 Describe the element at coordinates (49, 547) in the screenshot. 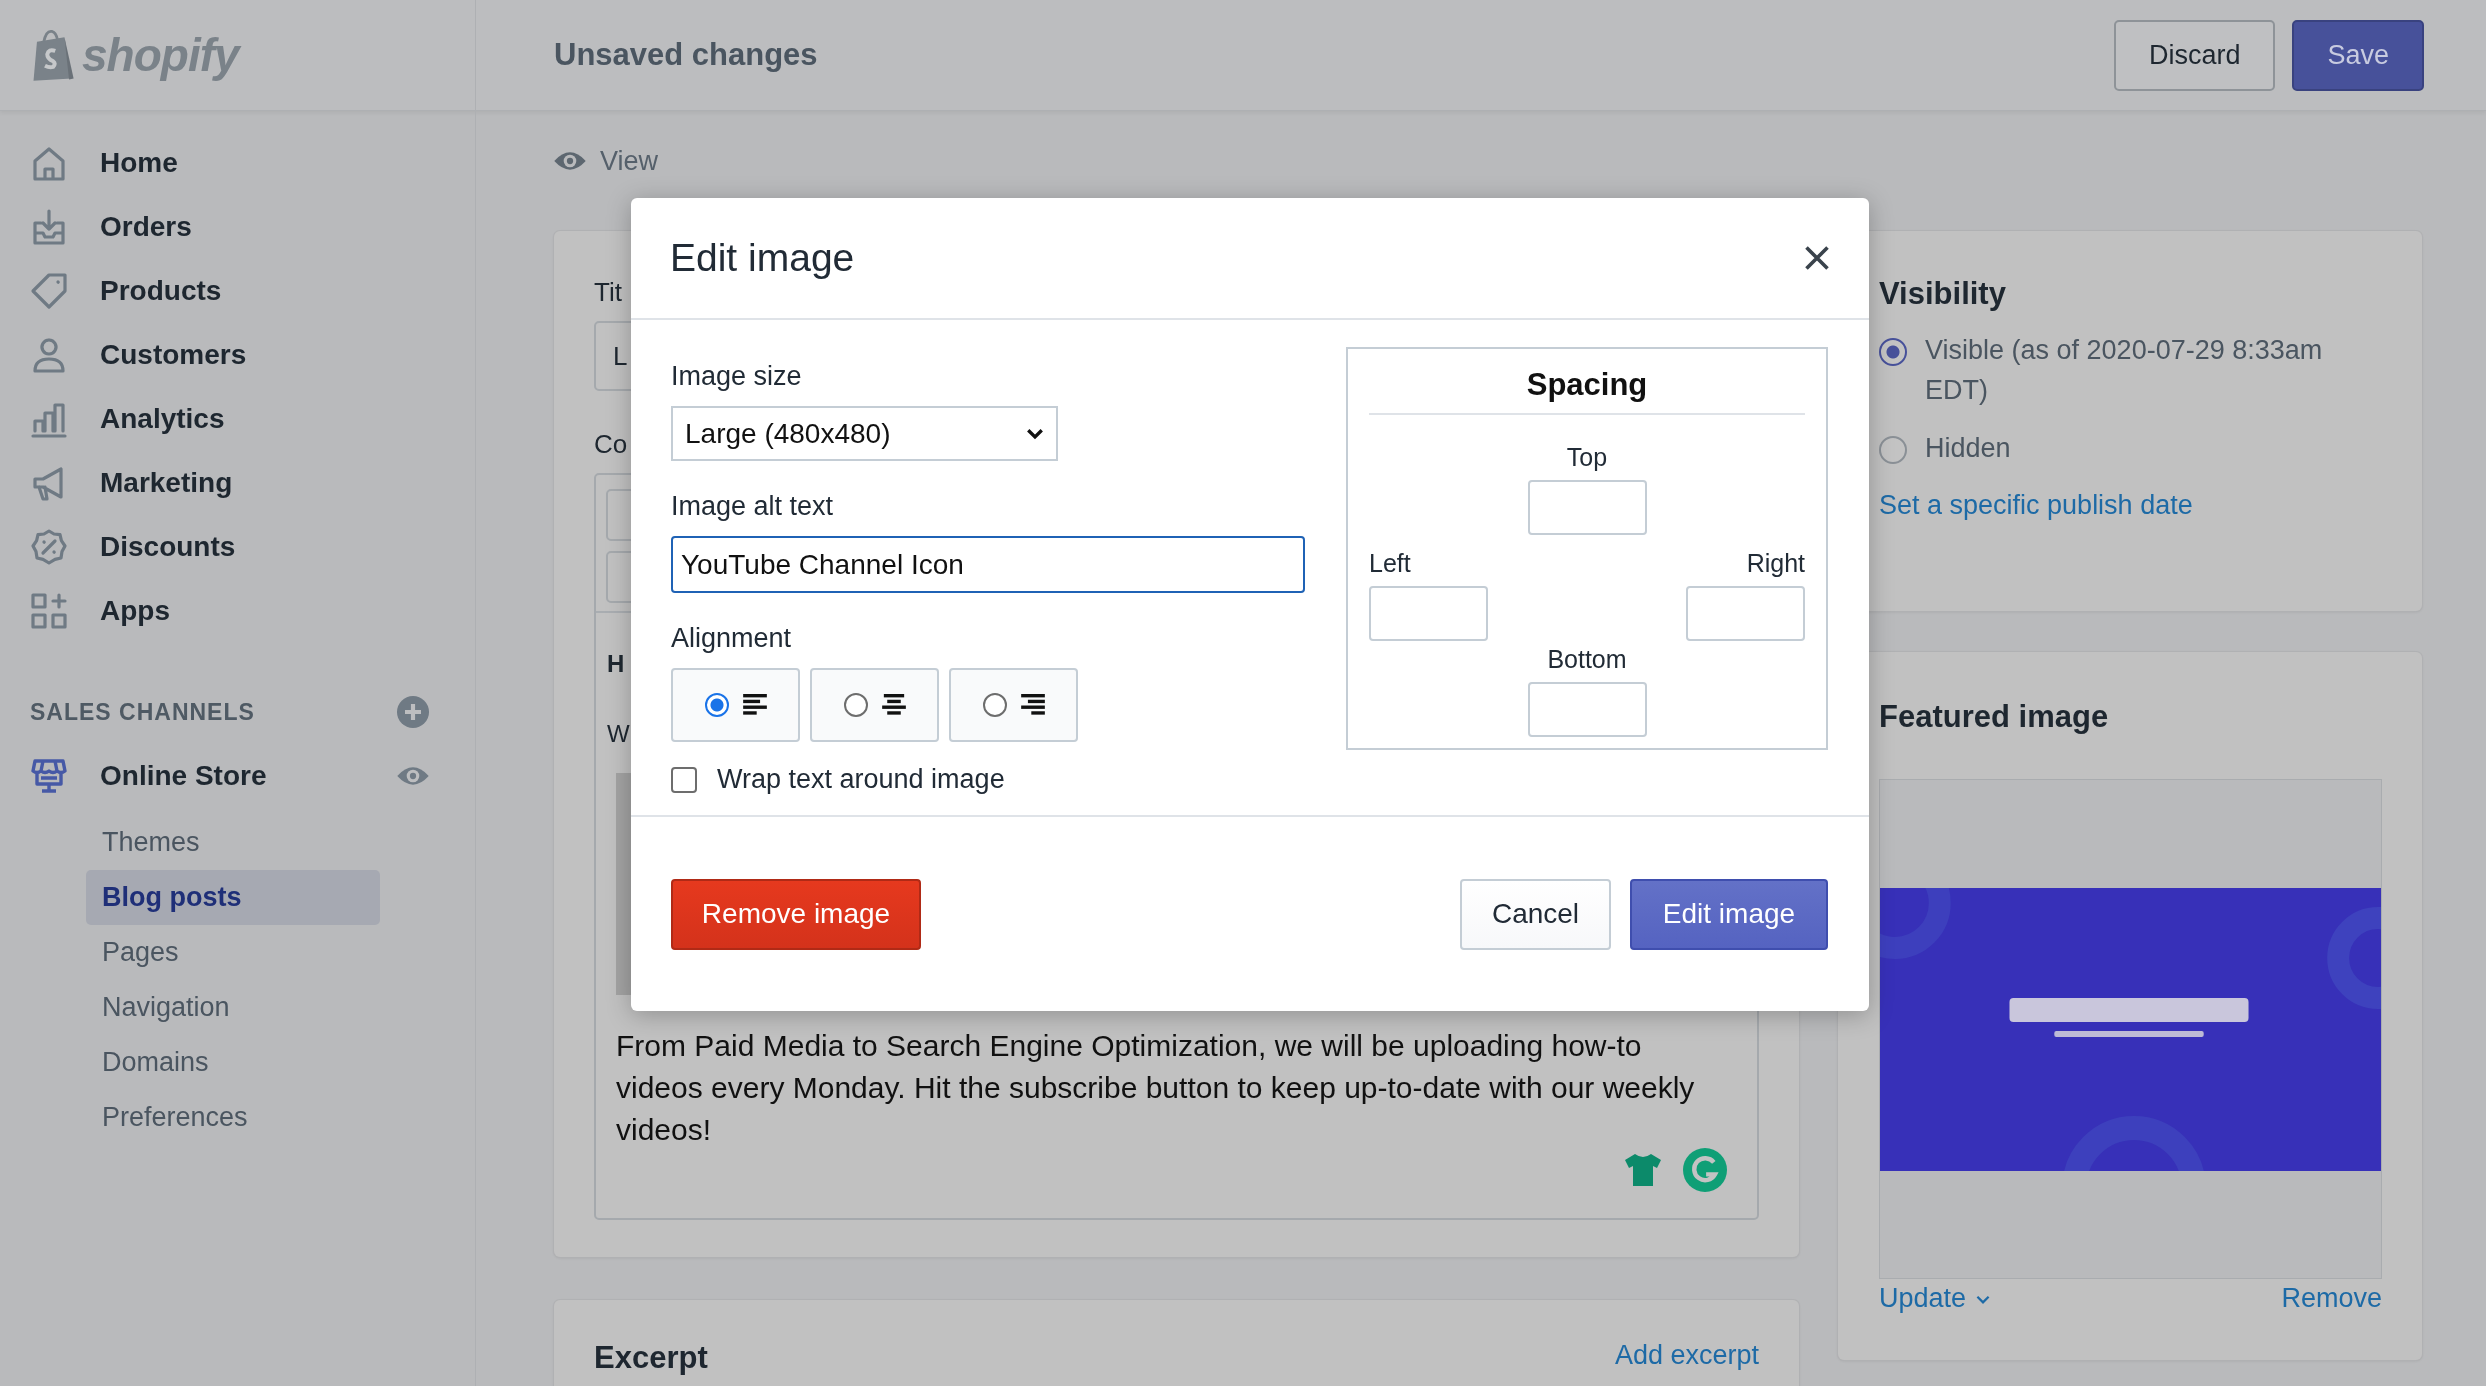

I see `discount-icon` at that location.